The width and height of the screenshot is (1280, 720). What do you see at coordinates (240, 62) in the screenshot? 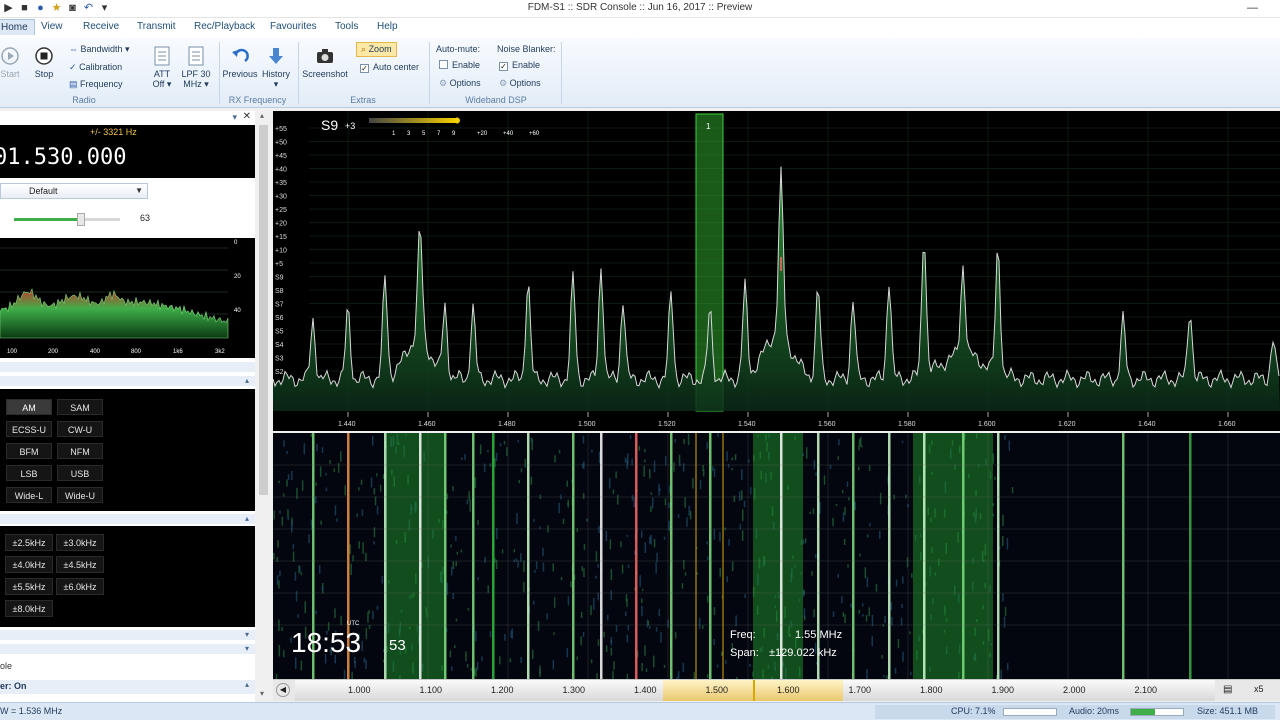
I see `previous-button: Previous` at bounding box center [240, 62].